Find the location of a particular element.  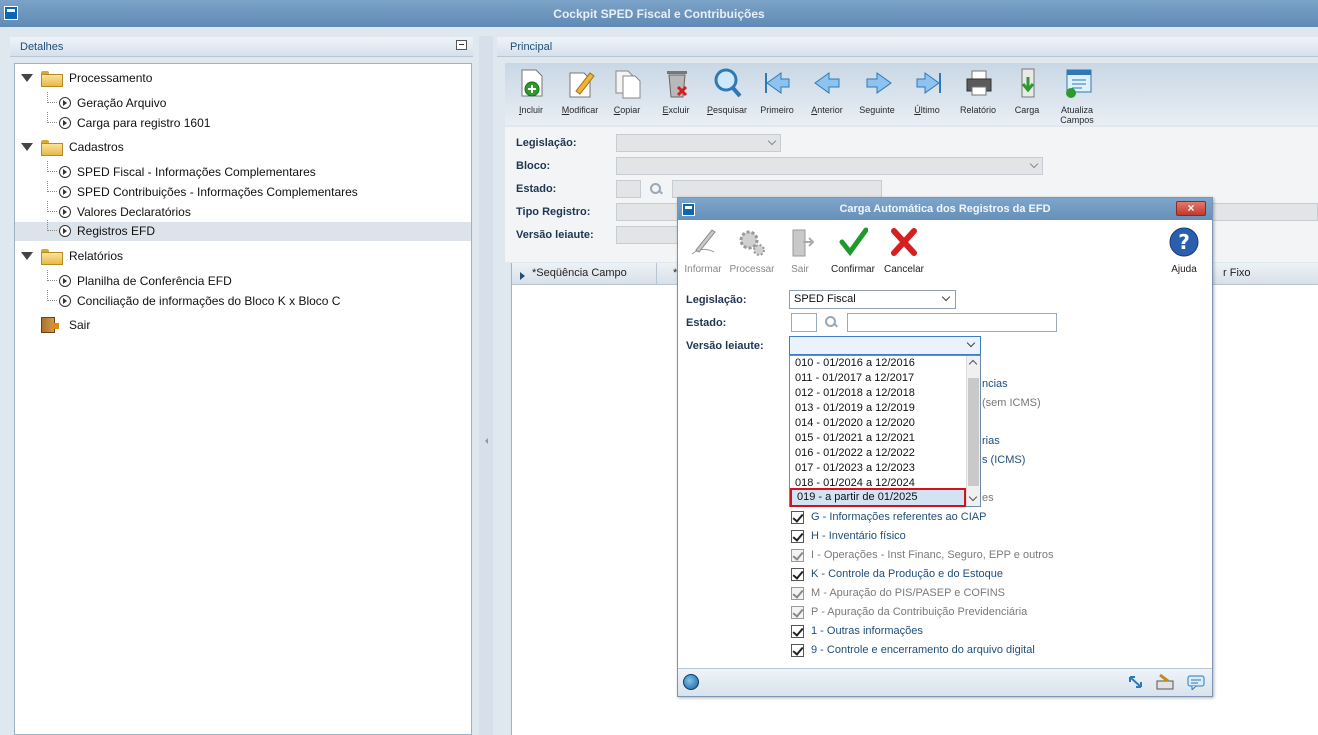

carga-button: Carga is located at coordinates (1027, 96).